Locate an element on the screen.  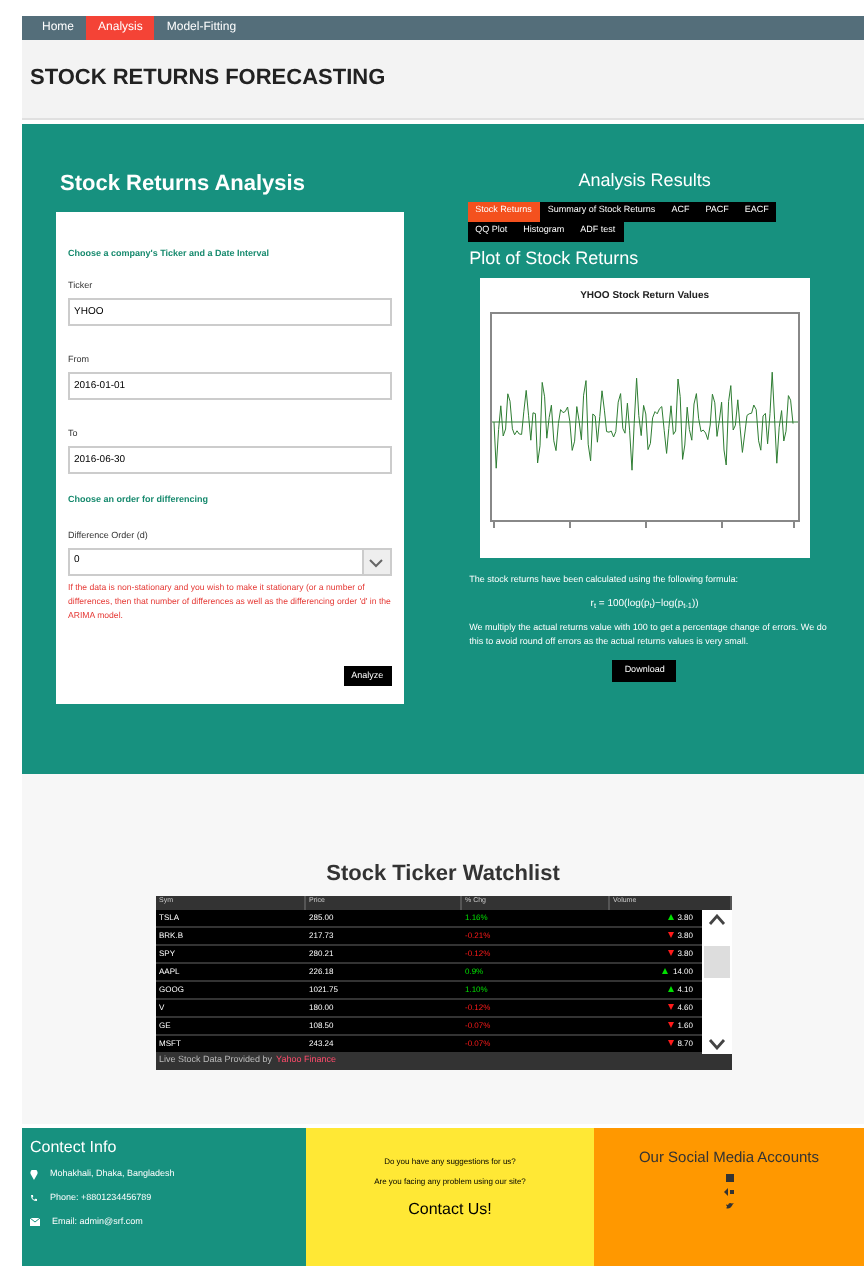
scroll-thumb is located at coordinates (716, 961).